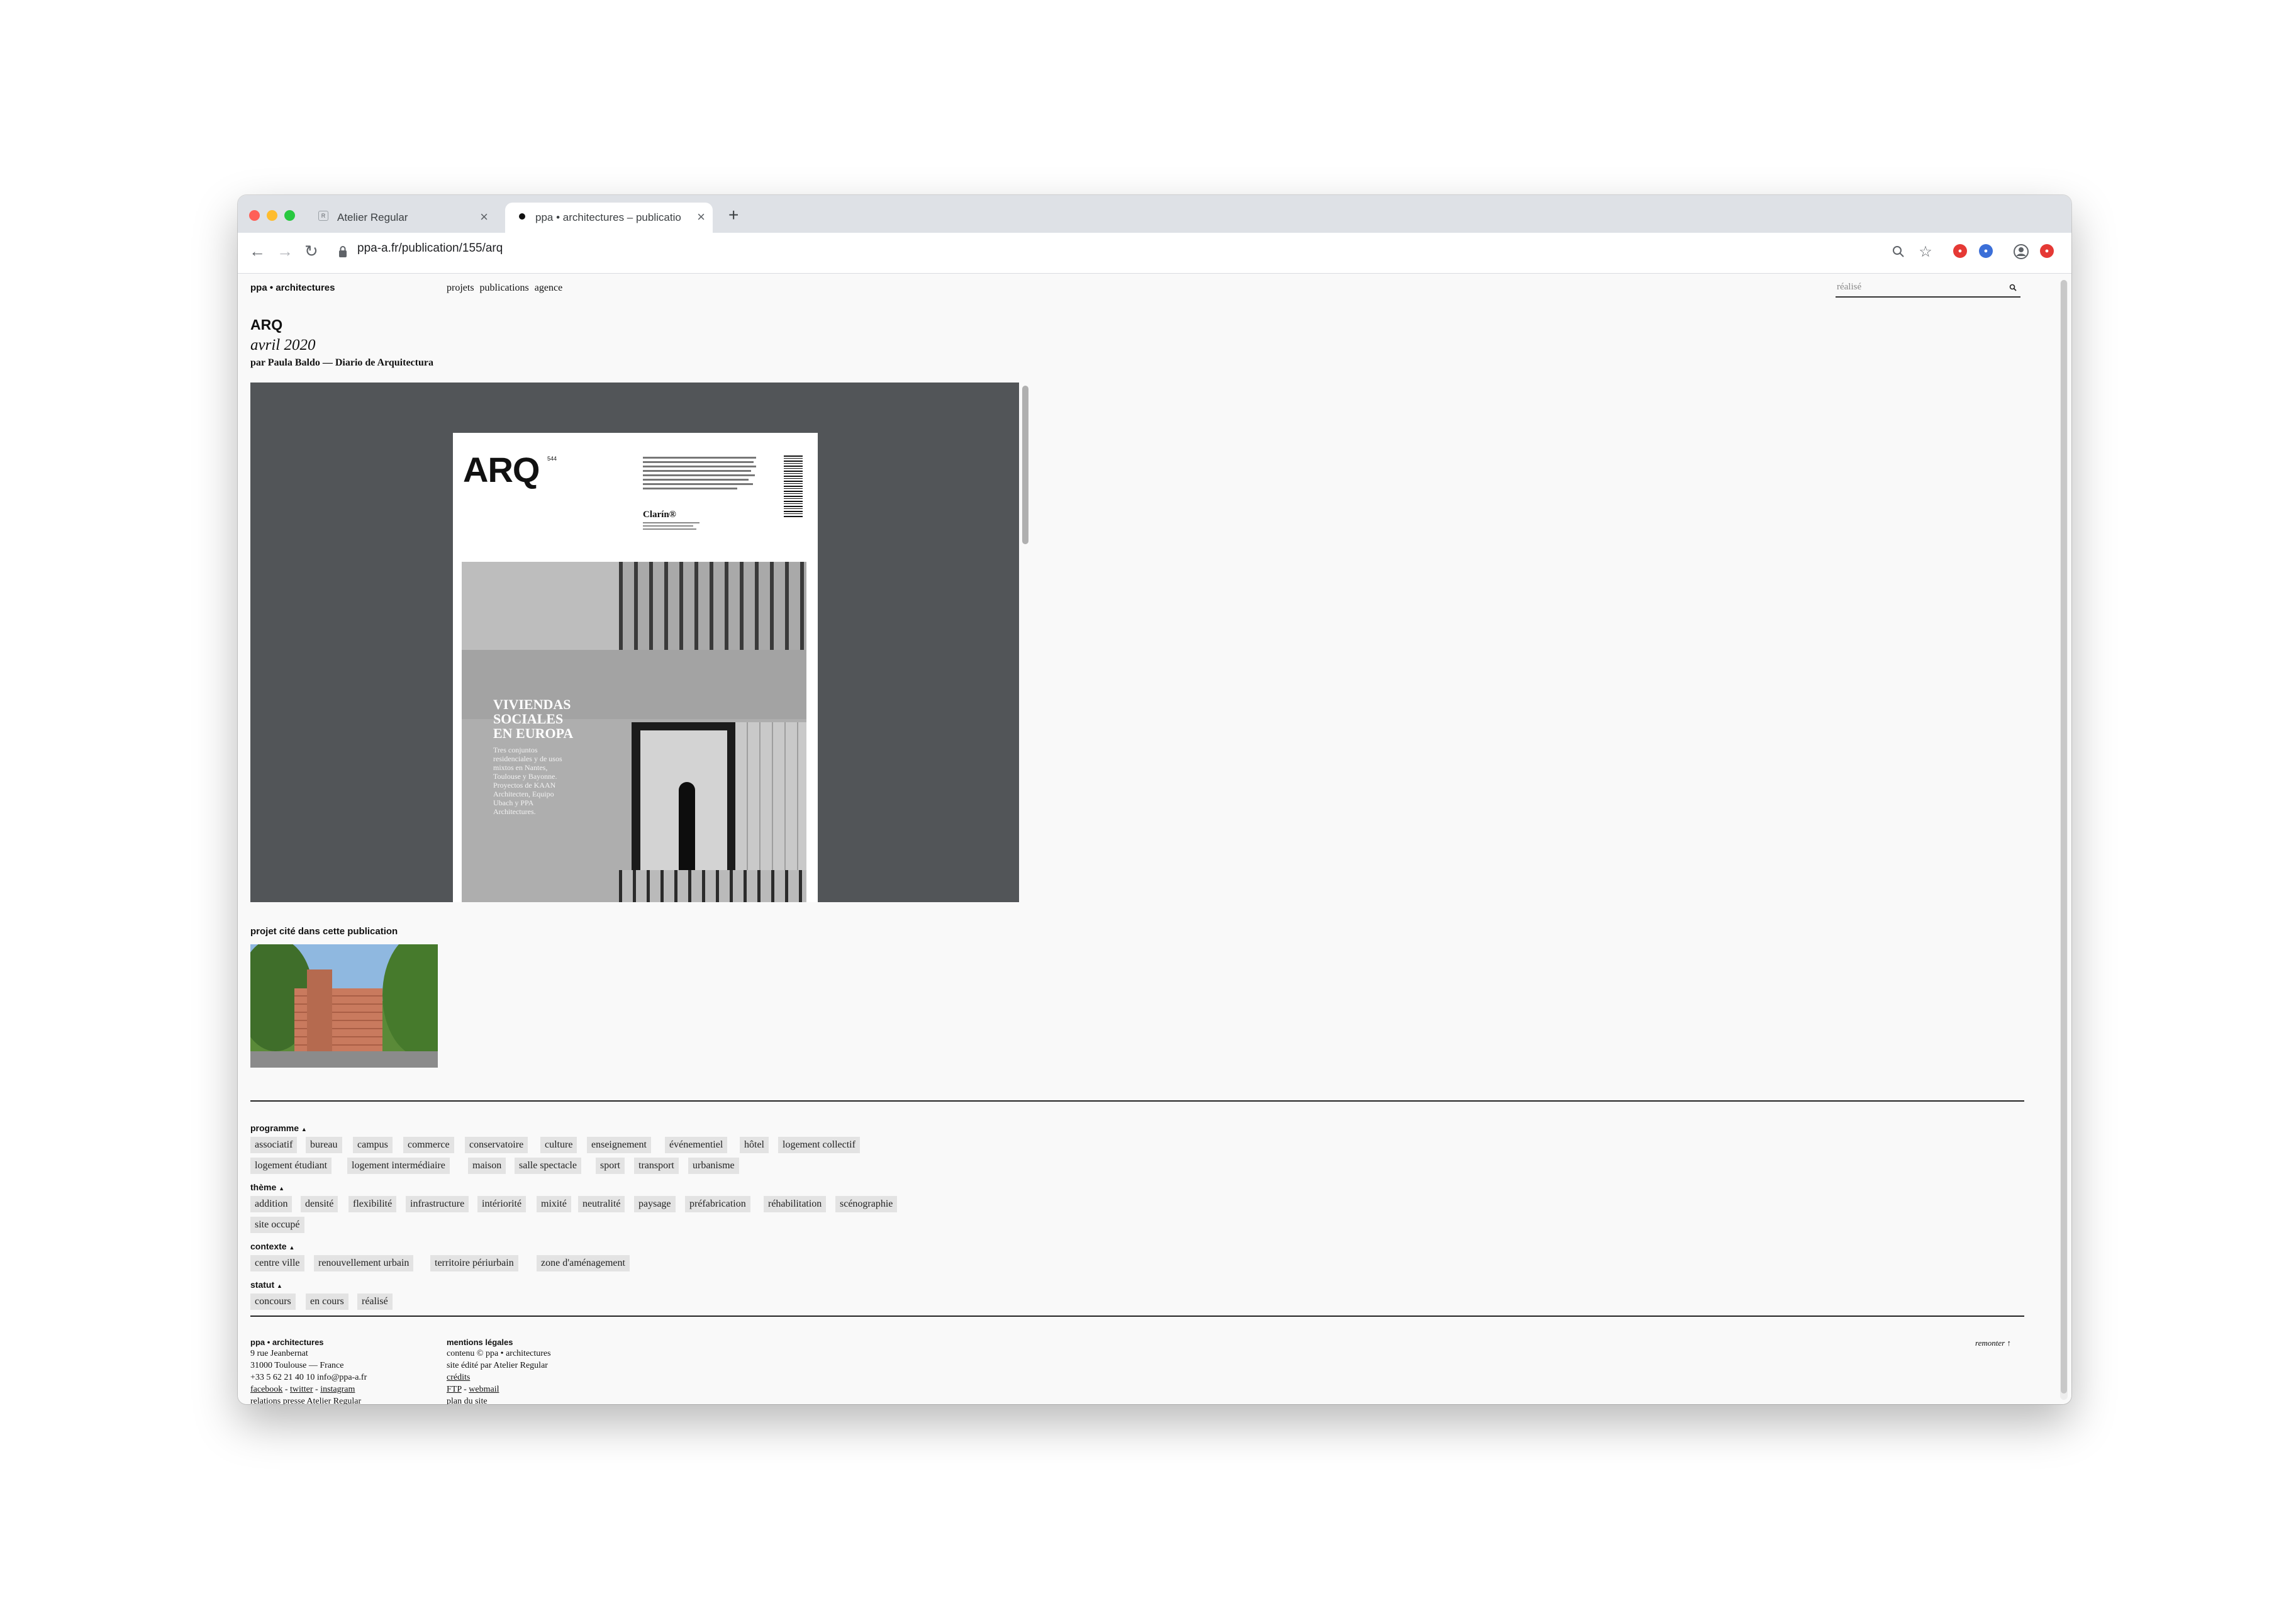 This screenshot has width=2296, height=1620. I want to click on tag-culture: culture, so click(558, 1145).